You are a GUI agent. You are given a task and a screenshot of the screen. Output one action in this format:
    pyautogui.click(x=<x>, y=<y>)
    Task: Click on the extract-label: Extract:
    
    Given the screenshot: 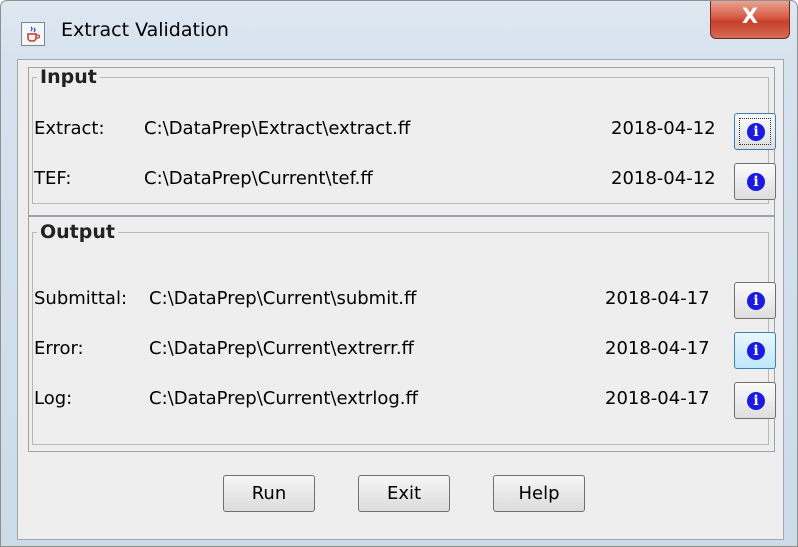 What is the action you would take?
    pyautogui.click(x=69, y=128)
    